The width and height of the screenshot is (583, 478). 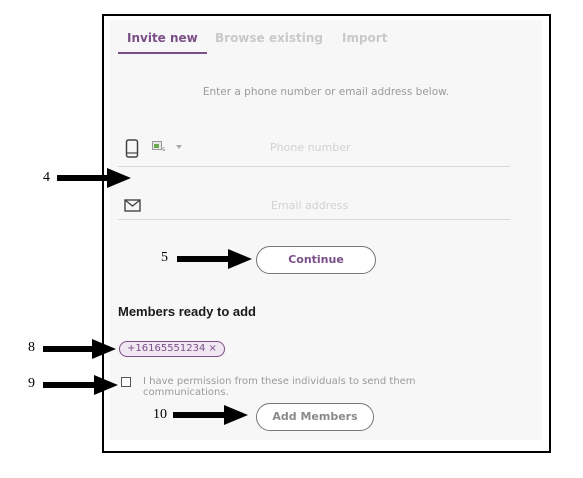 What do you see at coordinates (162, 53) in the screenshot?
I see `active-tab-indicator` at bounding box center [162, 53].